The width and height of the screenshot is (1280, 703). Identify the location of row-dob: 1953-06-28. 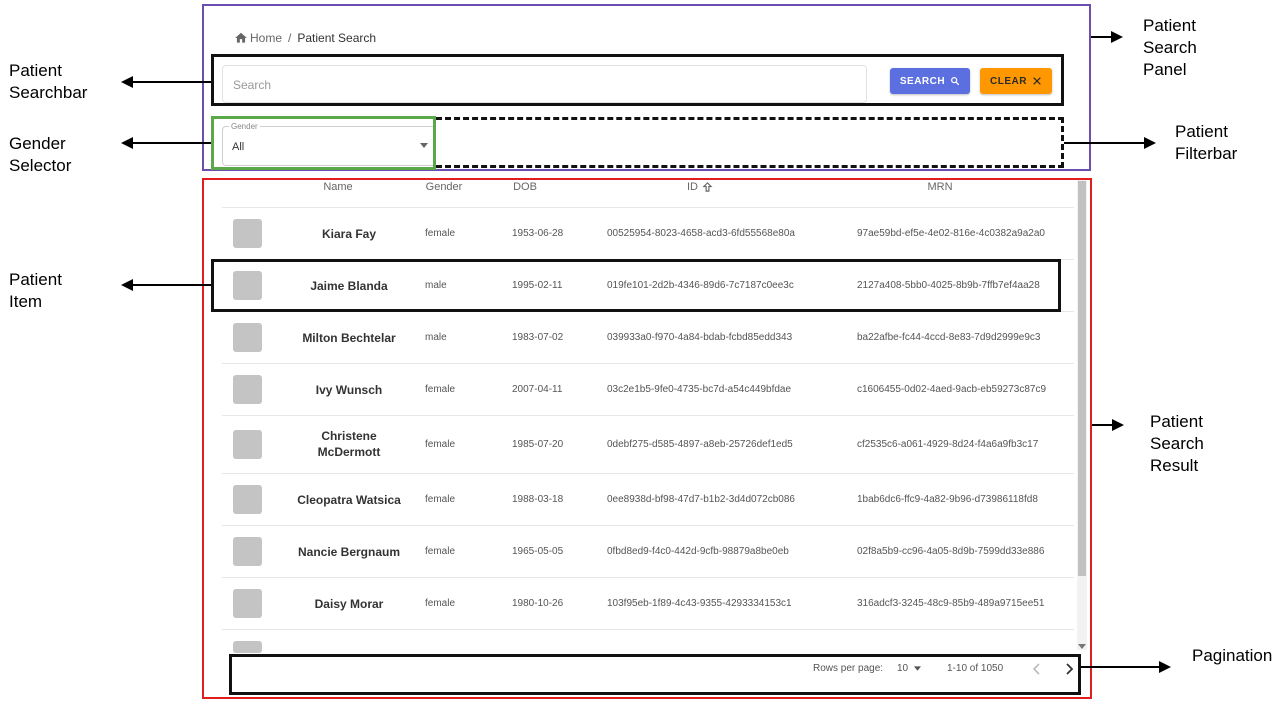
(538, 233).